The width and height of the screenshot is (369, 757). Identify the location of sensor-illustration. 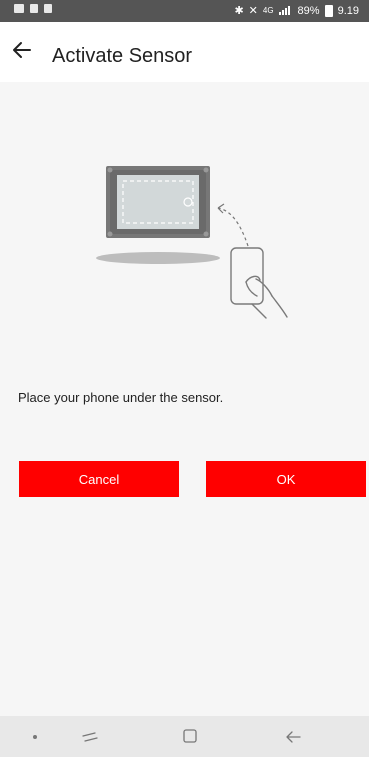
(192, 242).